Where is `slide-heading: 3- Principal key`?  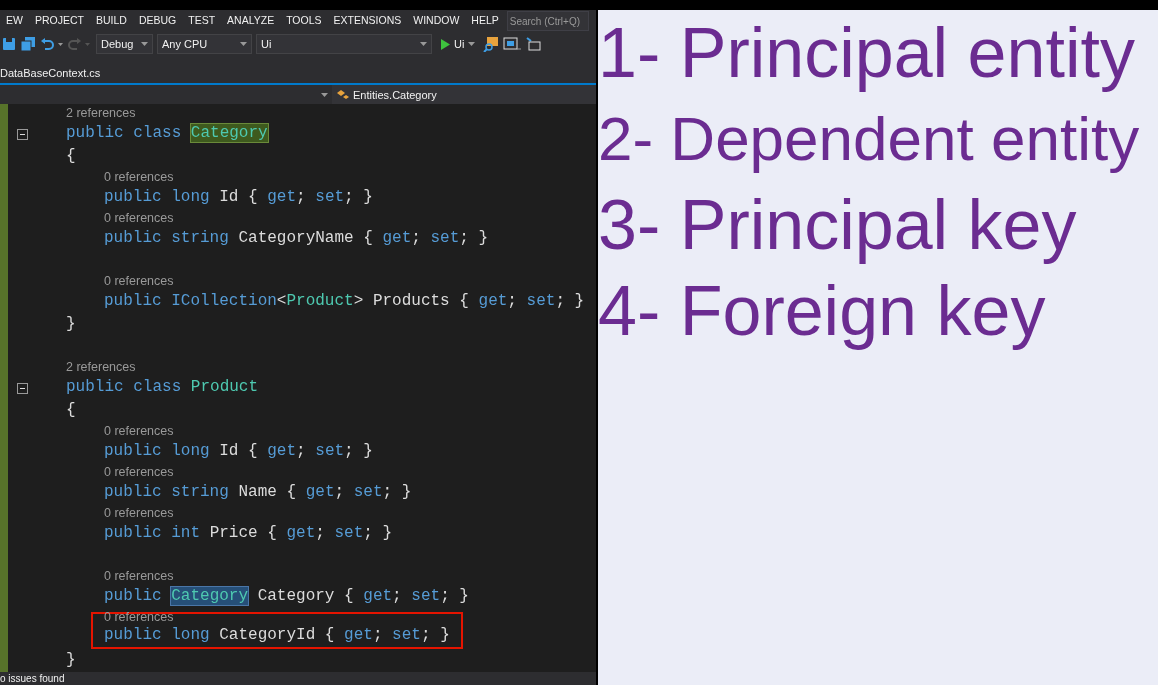 slide-heading: 3- Principal key is located at coordinates (838, 225).